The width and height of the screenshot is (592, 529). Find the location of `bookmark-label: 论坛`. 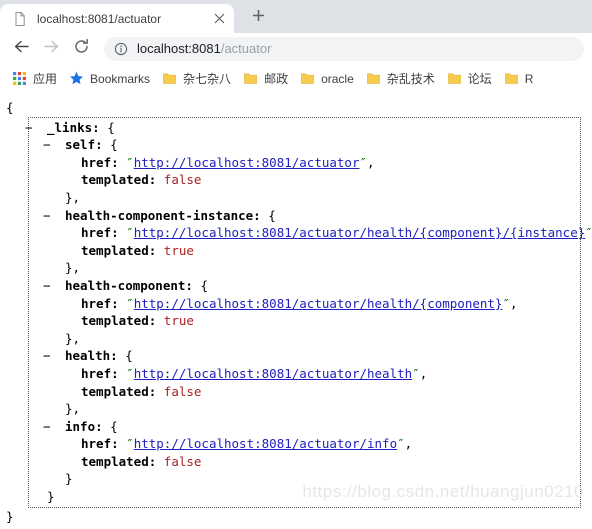

bookmark-label: 论坛 is located at coordinates (479, 78).